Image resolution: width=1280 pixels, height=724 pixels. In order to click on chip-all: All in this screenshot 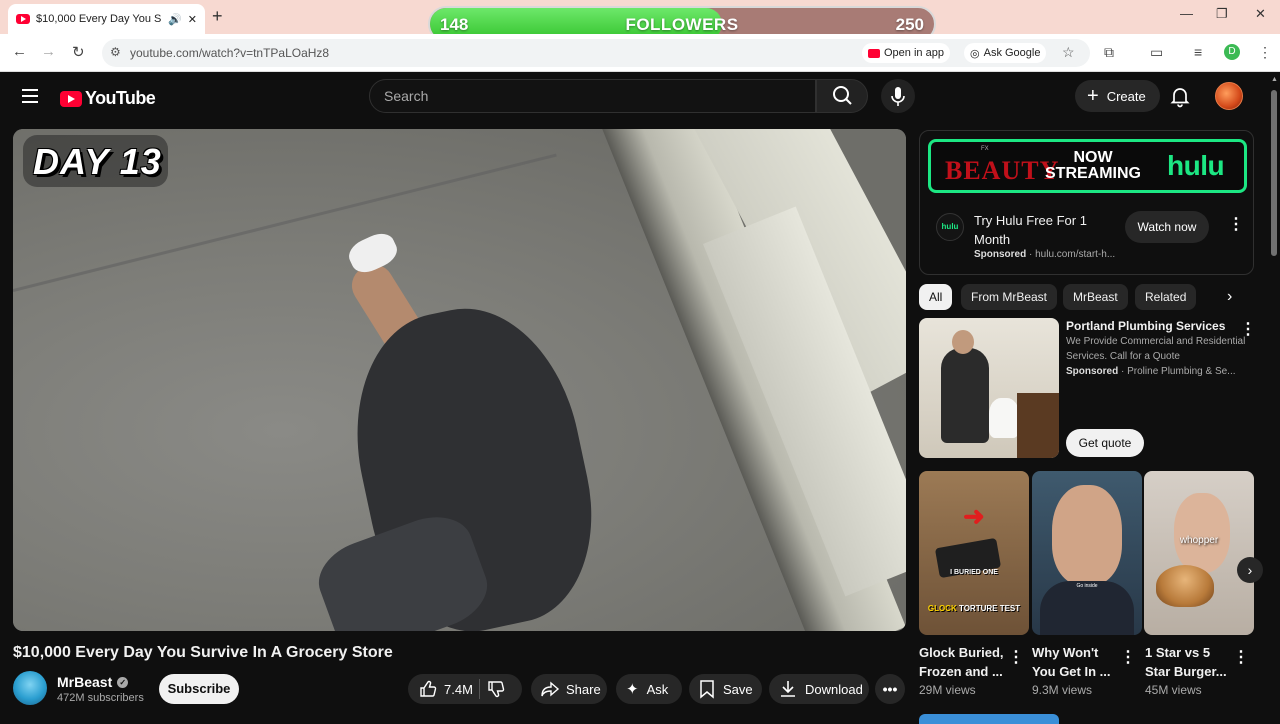, I will do `click(936, 297)`.